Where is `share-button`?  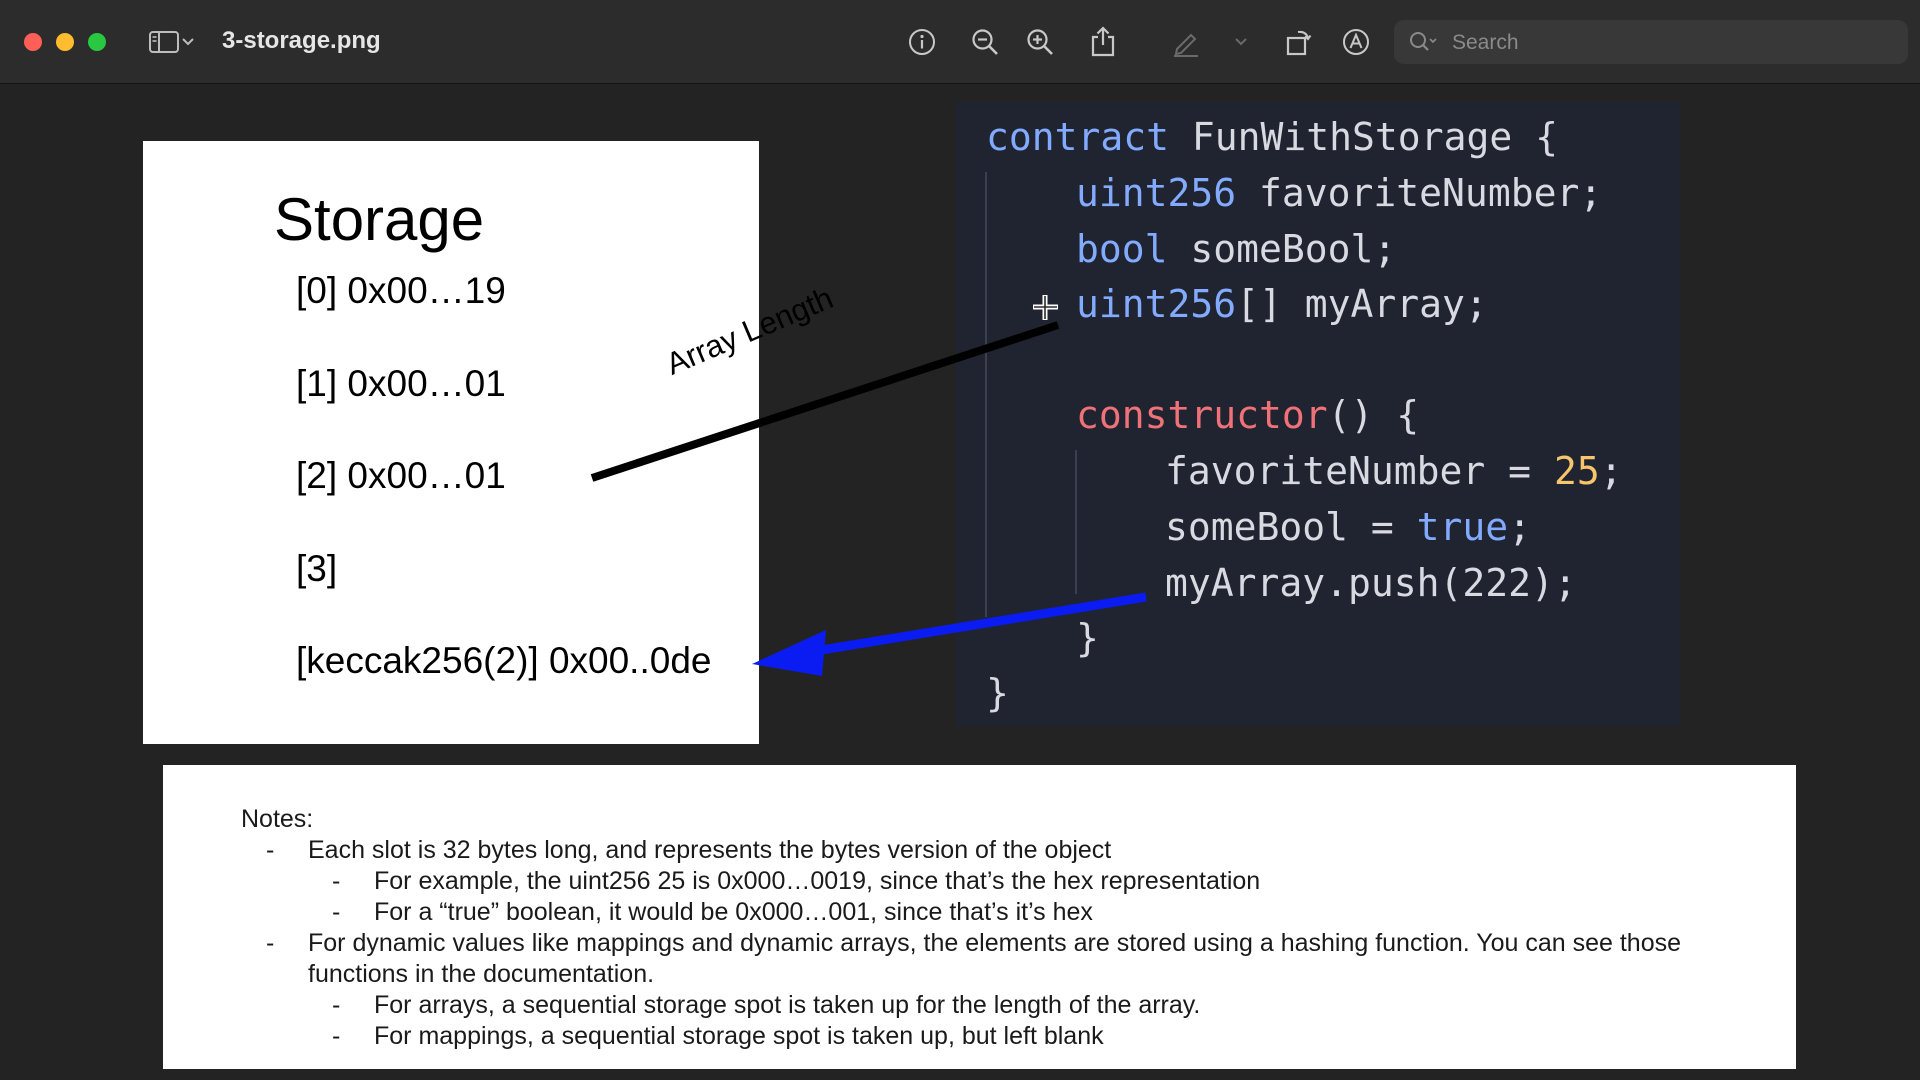 share-button is located at coordinates (1103, 42).